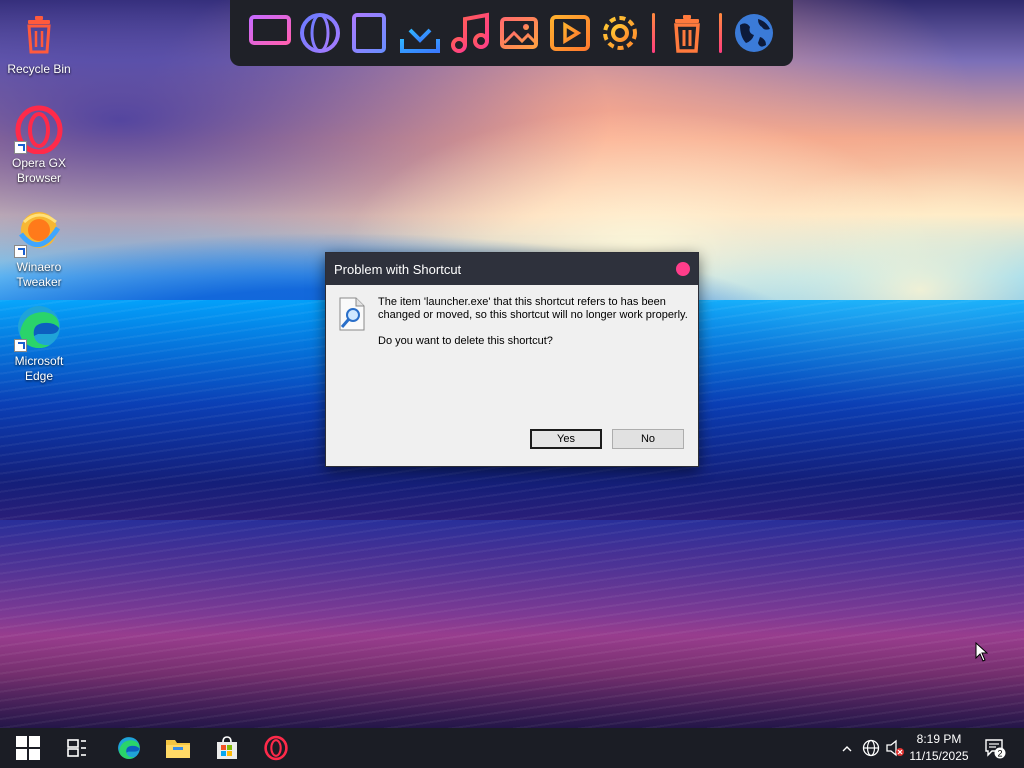  I want to click on desktop-icon-winaero-tweaker: Winaero Tweaker, so click(39, 249).